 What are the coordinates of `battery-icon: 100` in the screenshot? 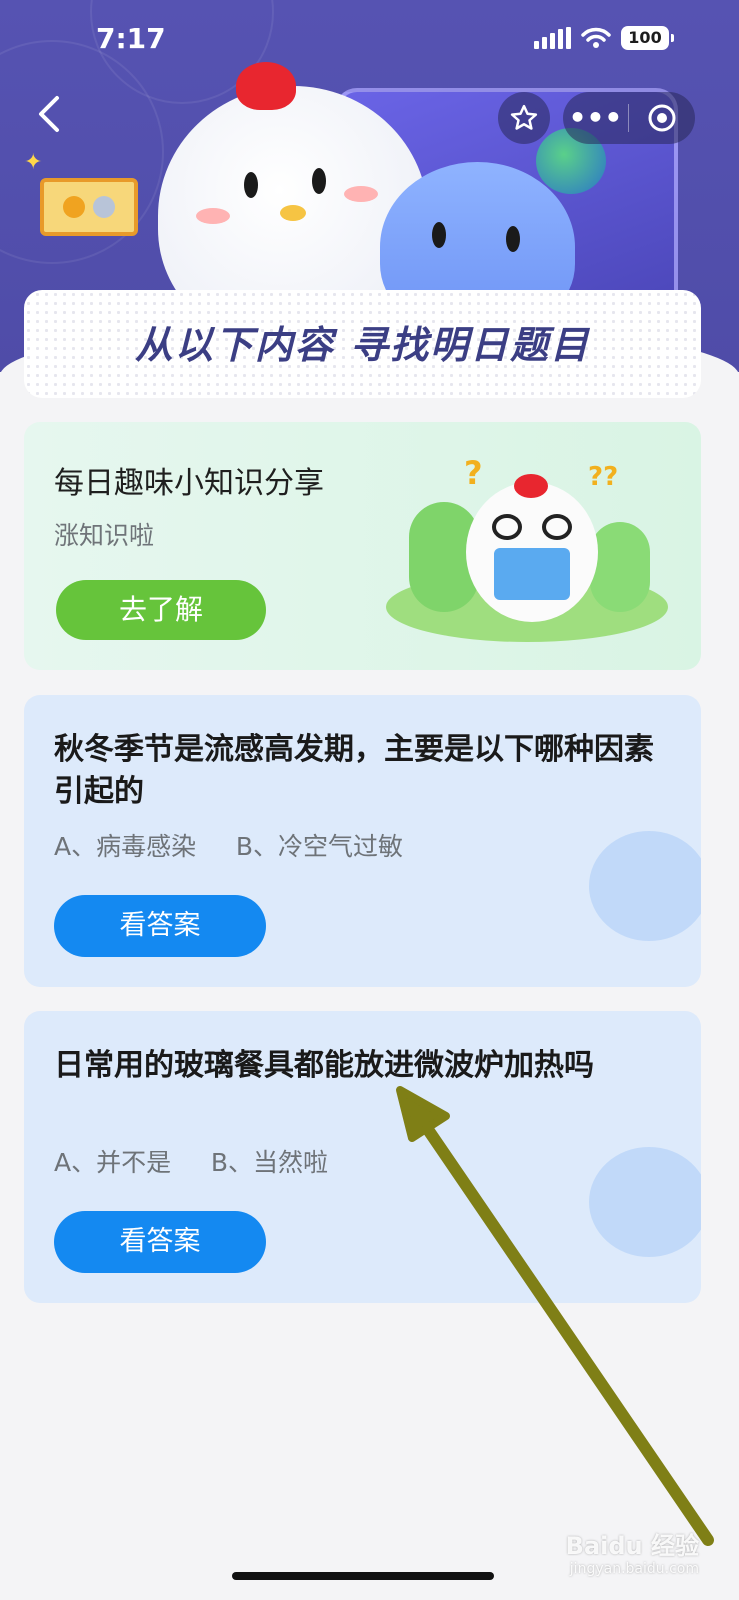 It's located at (647, 38).